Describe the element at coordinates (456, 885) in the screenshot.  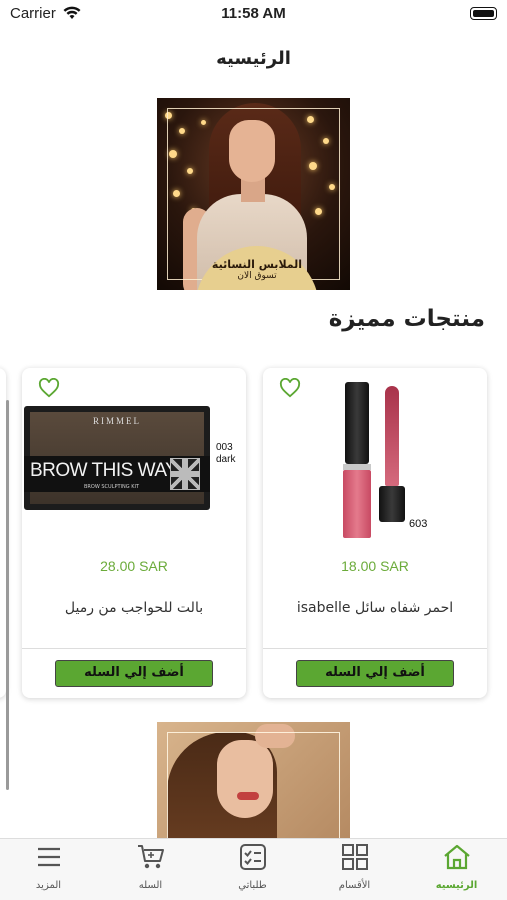
I see `tab-home-label: الرئيسيه` at that location.